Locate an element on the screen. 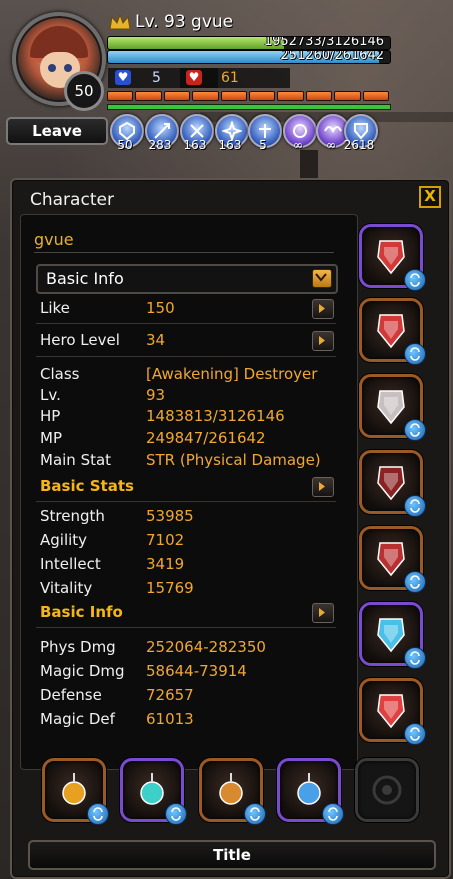 The width and height of the screenshot is (453, 879). info-value: 93 is located at coordinates (156, 395).